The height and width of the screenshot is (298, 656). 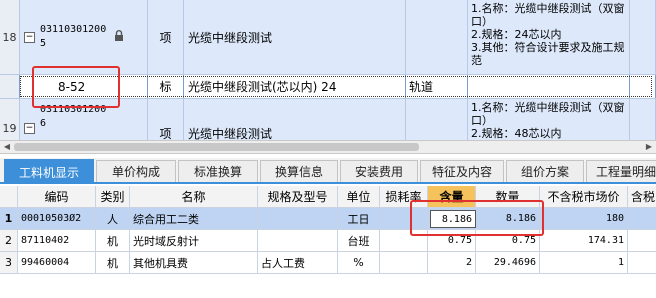 What do you see at coordinates (10, 119) in the screenshot?
I see `row-number: 19` at bounding box center [10, 119].